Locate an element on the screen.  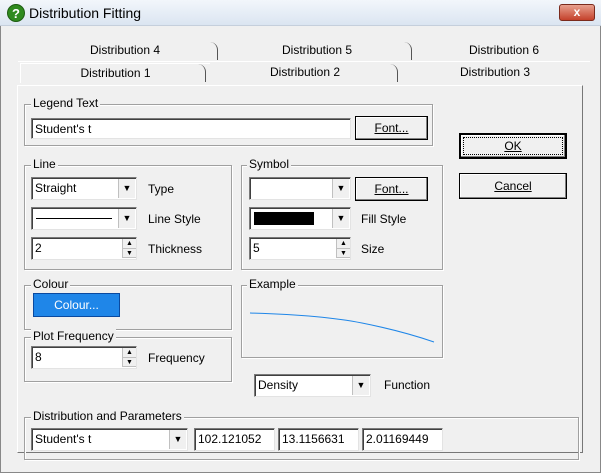
cancel-button-label: Cancel is located at coordinates (513, 186).